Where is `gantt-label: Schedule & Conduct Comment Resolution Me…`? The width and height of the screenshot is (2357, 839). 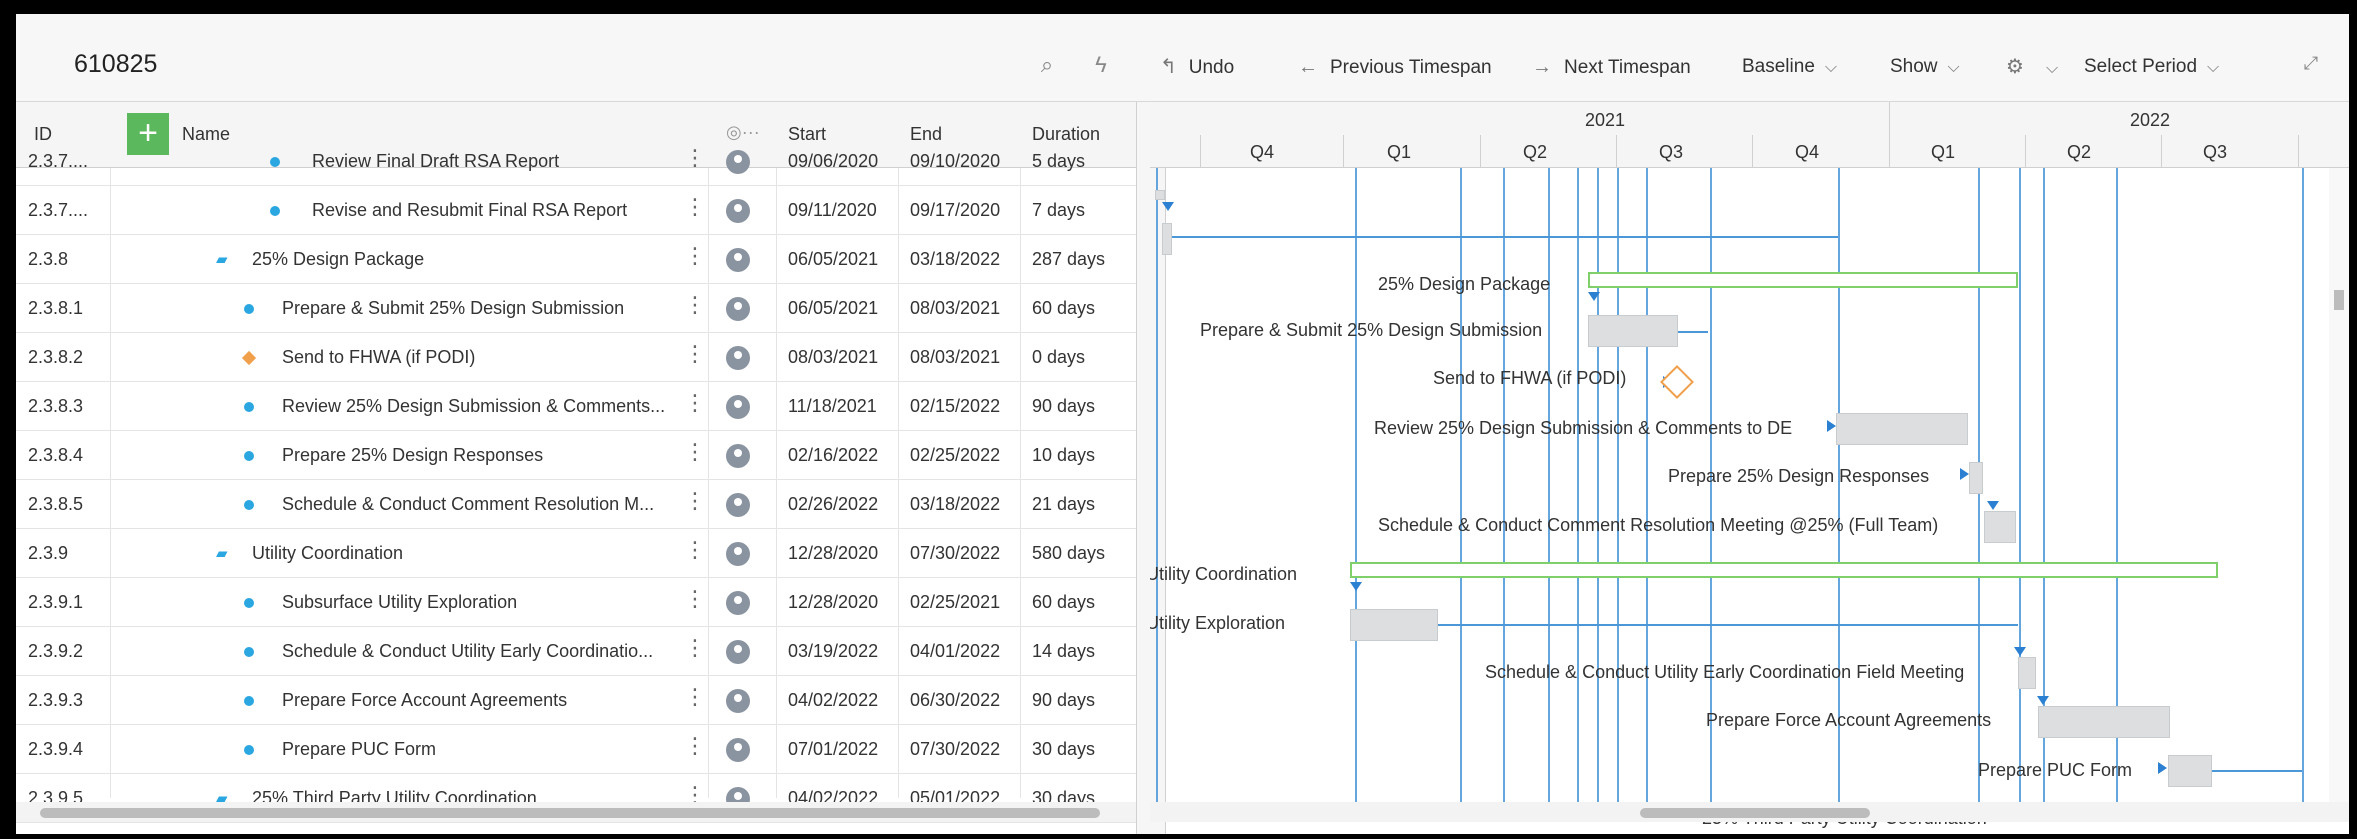
gantt-label: Schedule & Conduct Comment Resolution Me… is located at coordinates (1658, 525).